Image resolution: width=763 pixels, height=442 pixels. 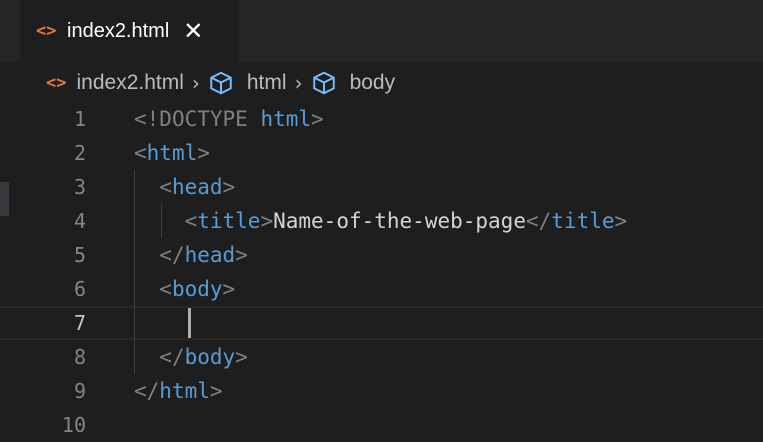 I want to click on breadcrumb-item-body: body, so click(x=353, y=83).